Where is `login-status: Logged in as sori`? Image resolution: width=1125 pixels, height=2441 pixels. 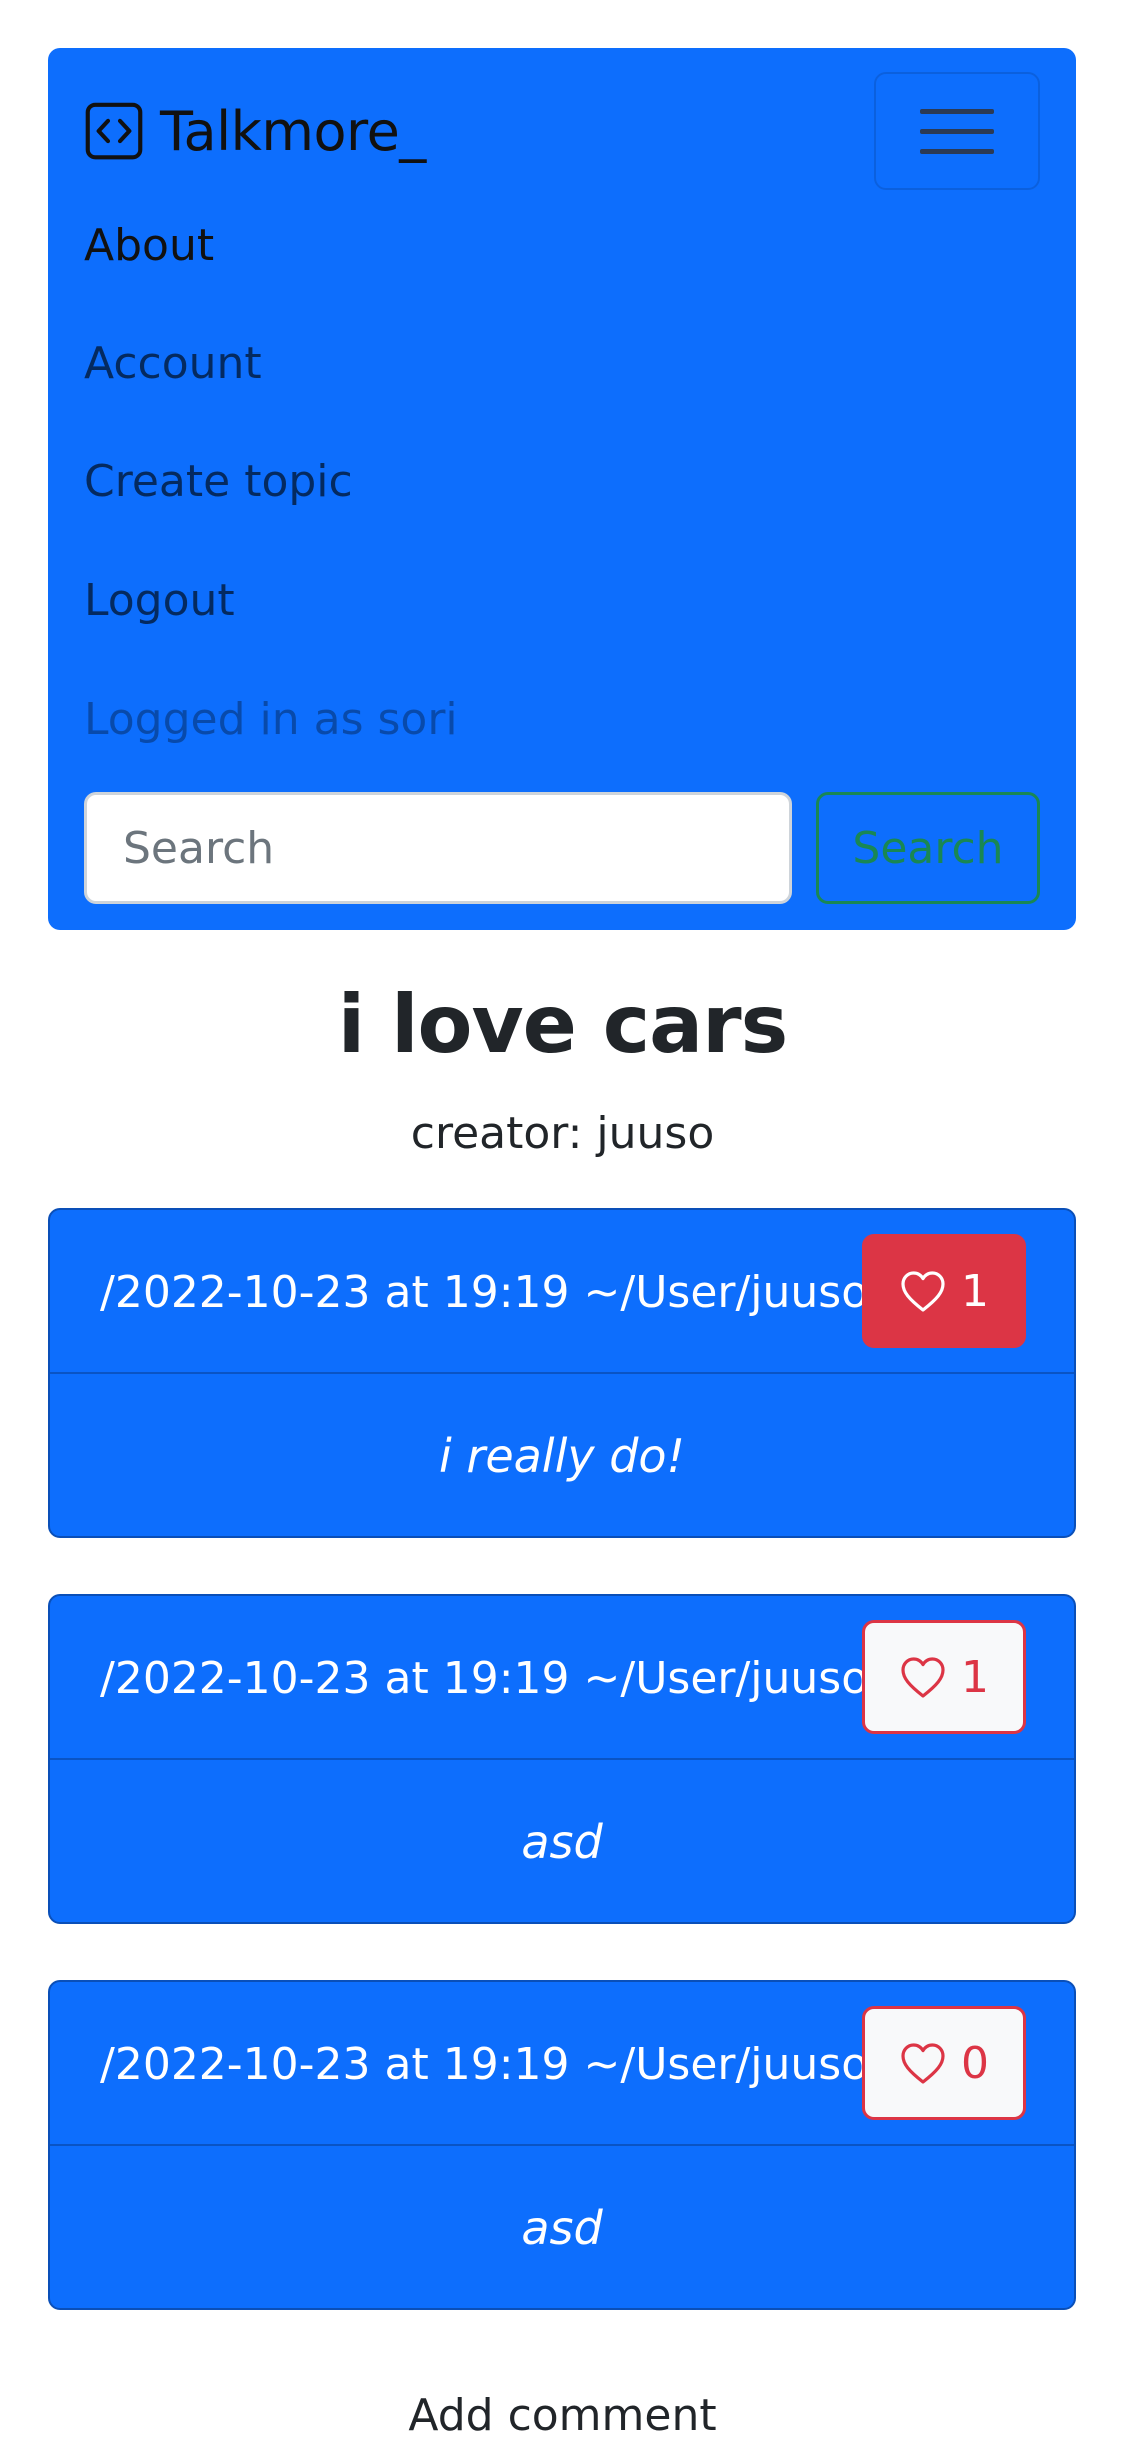 login-status: Logged in as sori is located at coordinates (271, 719).